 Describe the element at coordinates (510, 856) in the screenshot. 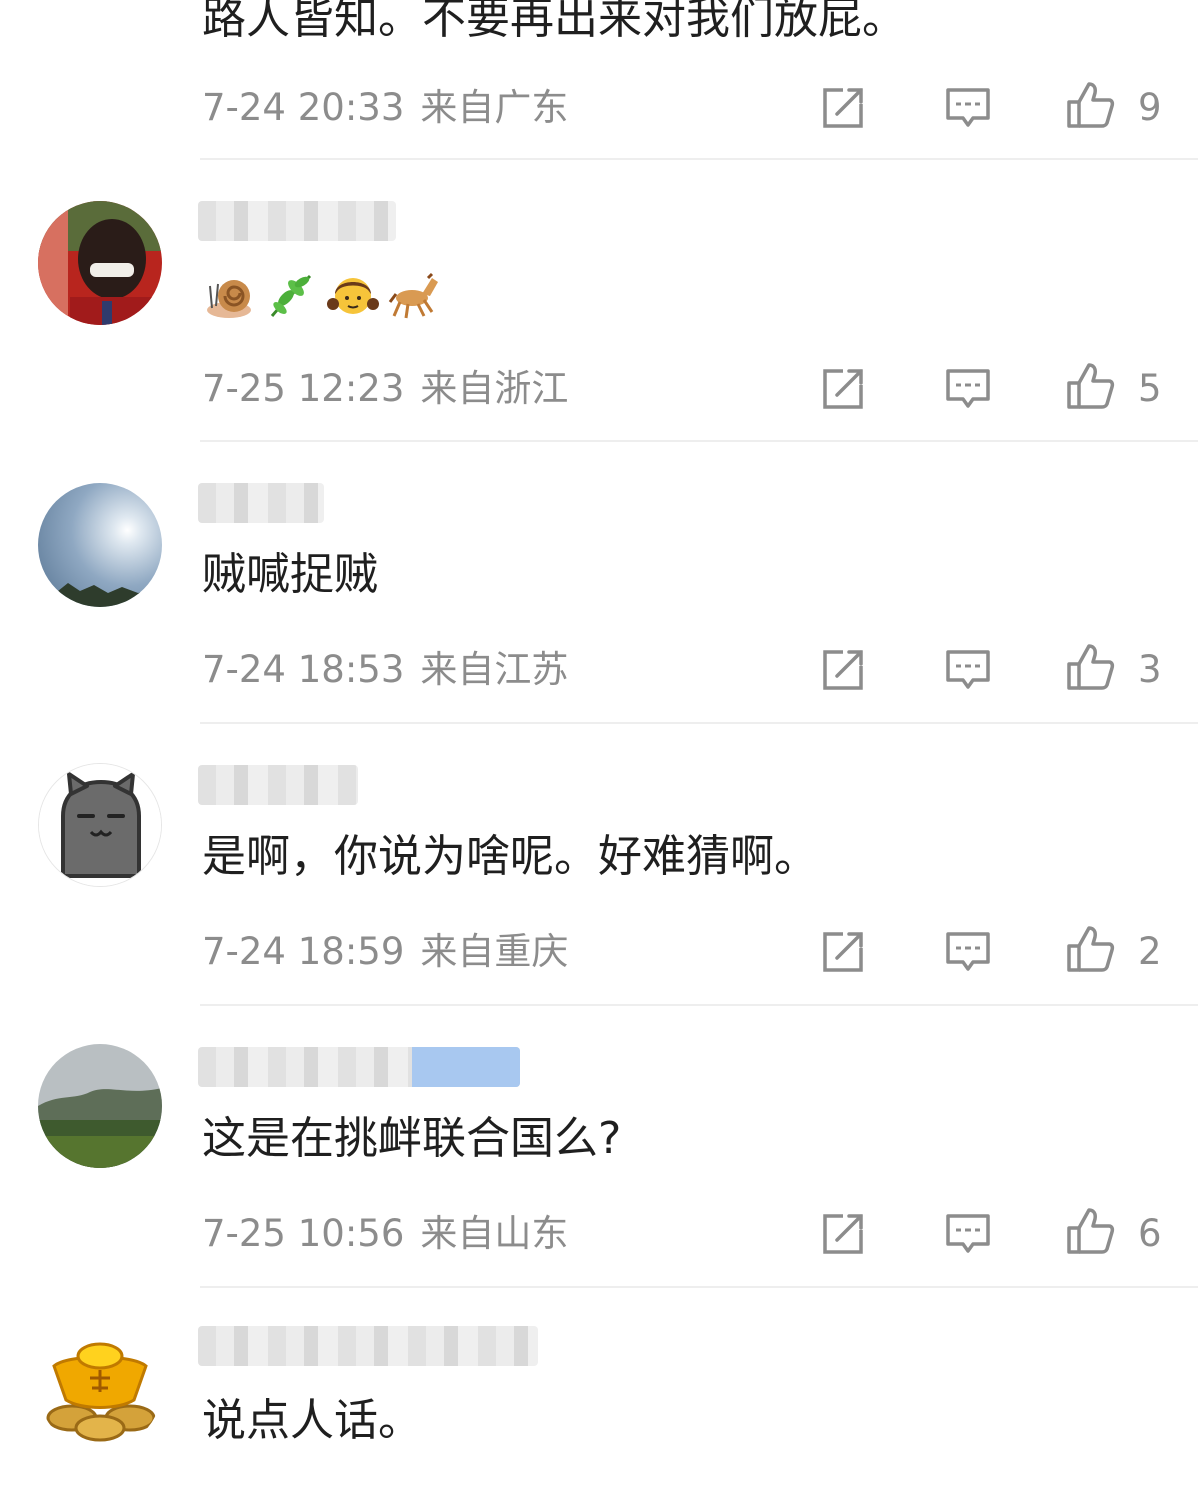

I see `comment-text: 是啊，你说为啥呢。好难猜啊。` at that location.